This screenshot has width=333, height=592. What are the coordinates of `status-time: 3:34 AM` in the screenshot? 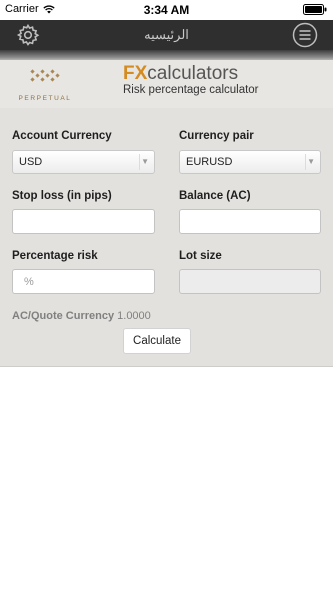 It's located at (166, 10).